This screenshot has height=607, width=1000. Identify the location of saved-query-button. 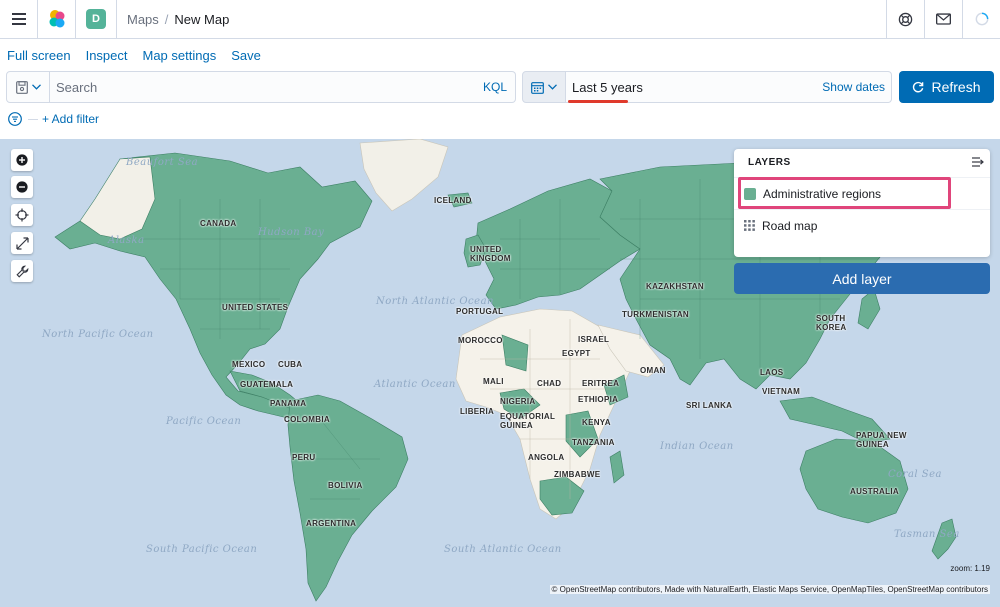
(28, 87).